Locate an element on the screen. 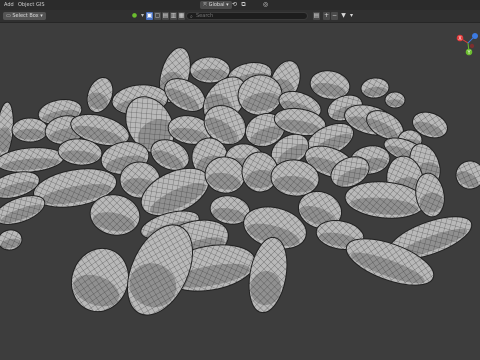 The image size is (480, 360). mode-icon-4: ▦ is located at coordinates (181, 16).